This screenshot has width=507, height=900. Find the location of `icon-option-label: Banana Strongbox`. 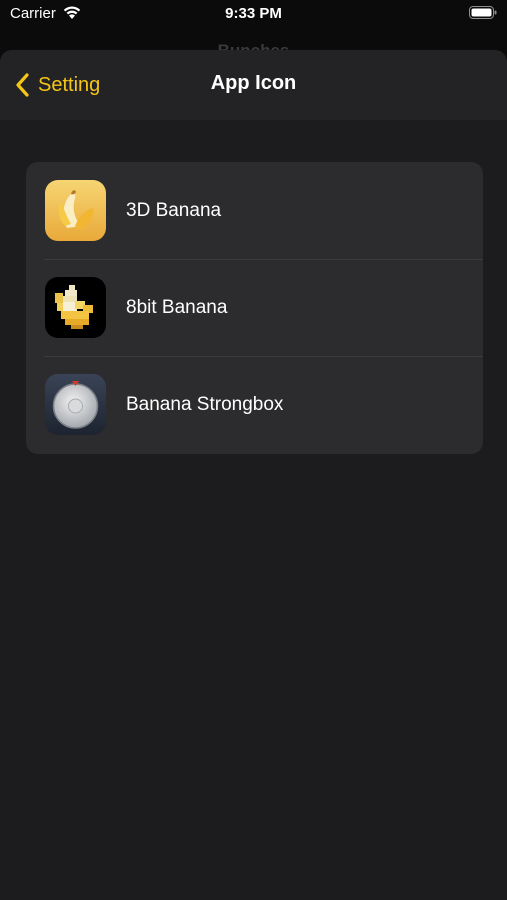

icon-option-label: Banana Strongbox is located at coordinates (205, 404).